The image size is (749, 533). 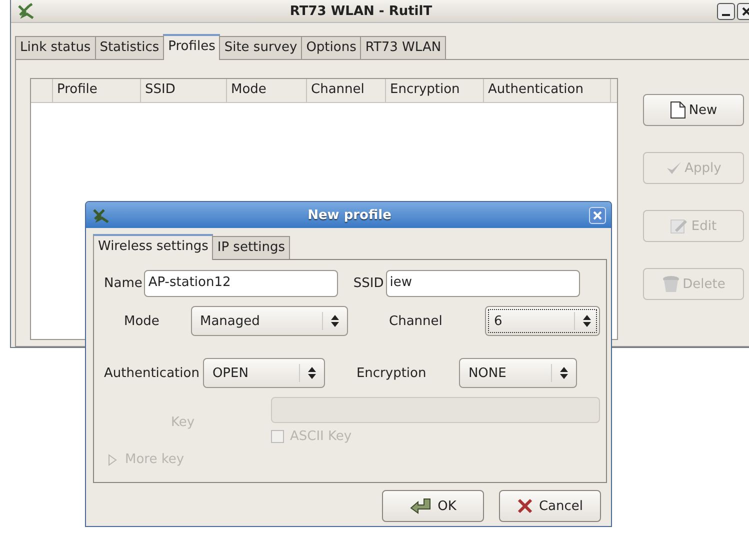 I want to click on column-header: SSID, so click(x=184, y=90).